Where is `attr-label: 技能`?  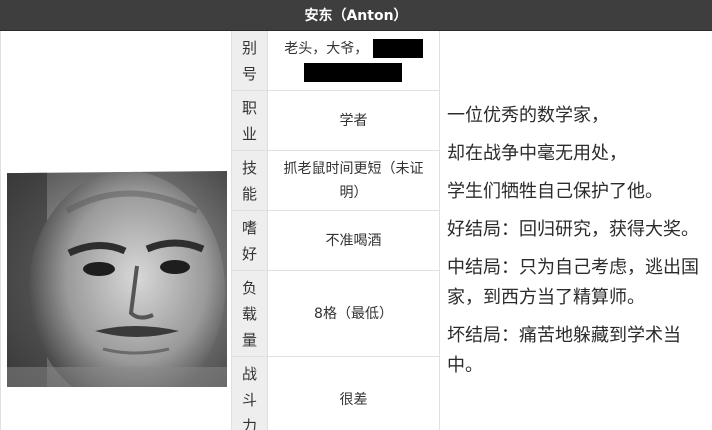
attr-label: 技能 is located at coordinates (250, 180).